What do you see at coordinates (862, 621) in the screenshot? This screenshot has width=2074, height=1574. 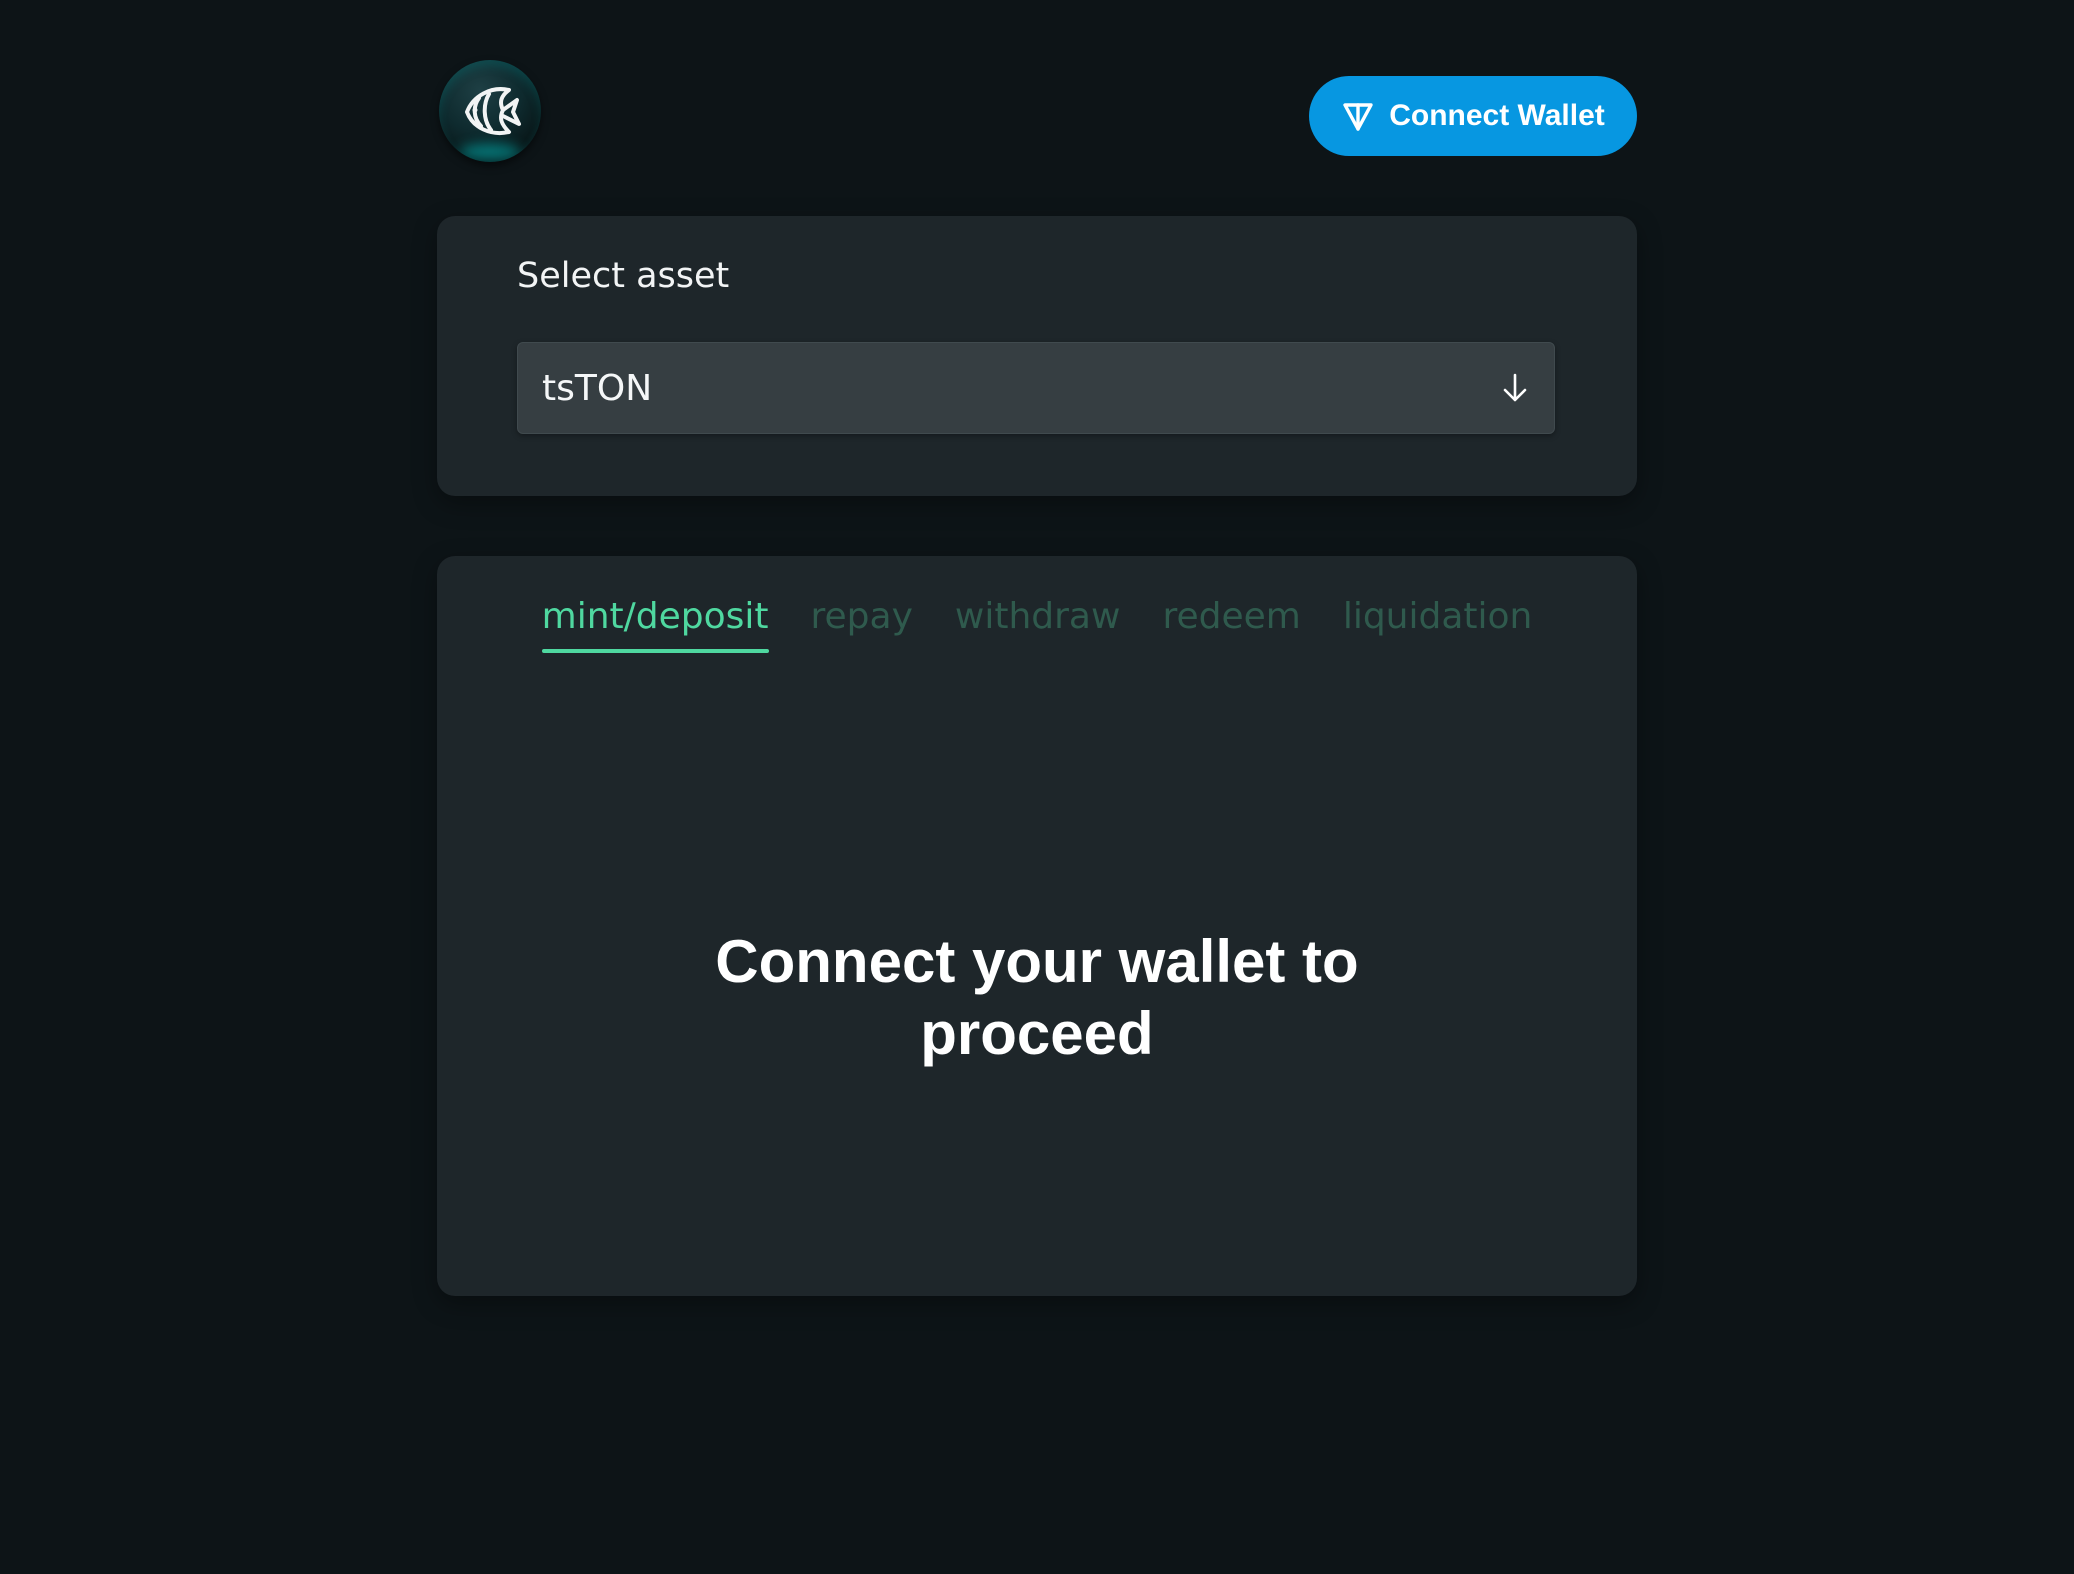 I see `tab-repay: repay` at bounding box center [862, 621].